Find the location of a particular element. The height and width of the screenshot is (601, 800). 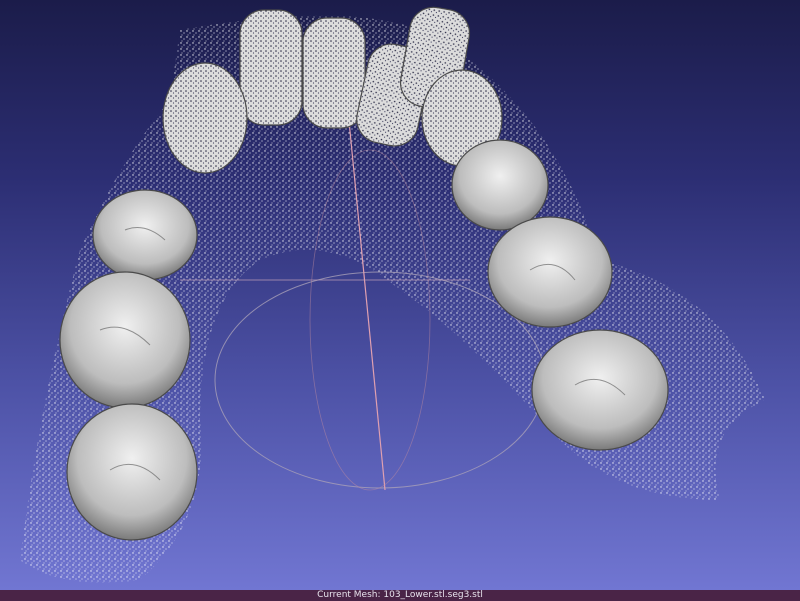

tooth-canine-left is located at coordinates (205, 118).